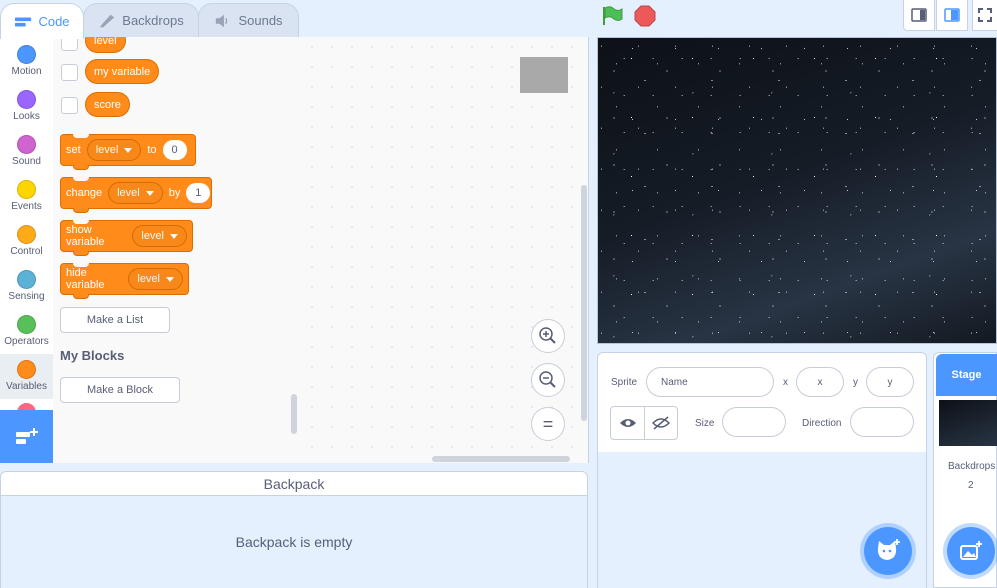  Describe the element at coordinates (120, 390) in the screenshot. I see `make-block-button: Make a Block` at that location.